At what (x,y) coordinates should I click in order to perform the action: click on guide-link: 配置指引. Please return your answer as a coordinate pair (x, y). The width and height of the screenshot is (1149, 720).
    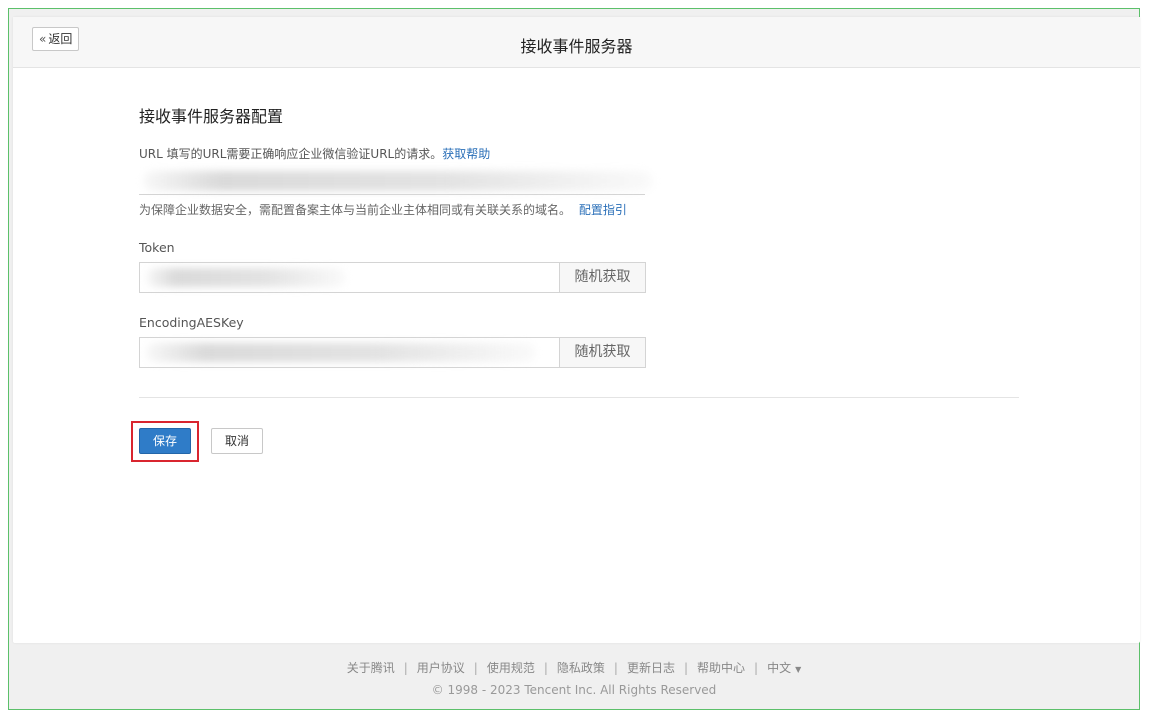
    Looking at the image, I should click on (603, 210).